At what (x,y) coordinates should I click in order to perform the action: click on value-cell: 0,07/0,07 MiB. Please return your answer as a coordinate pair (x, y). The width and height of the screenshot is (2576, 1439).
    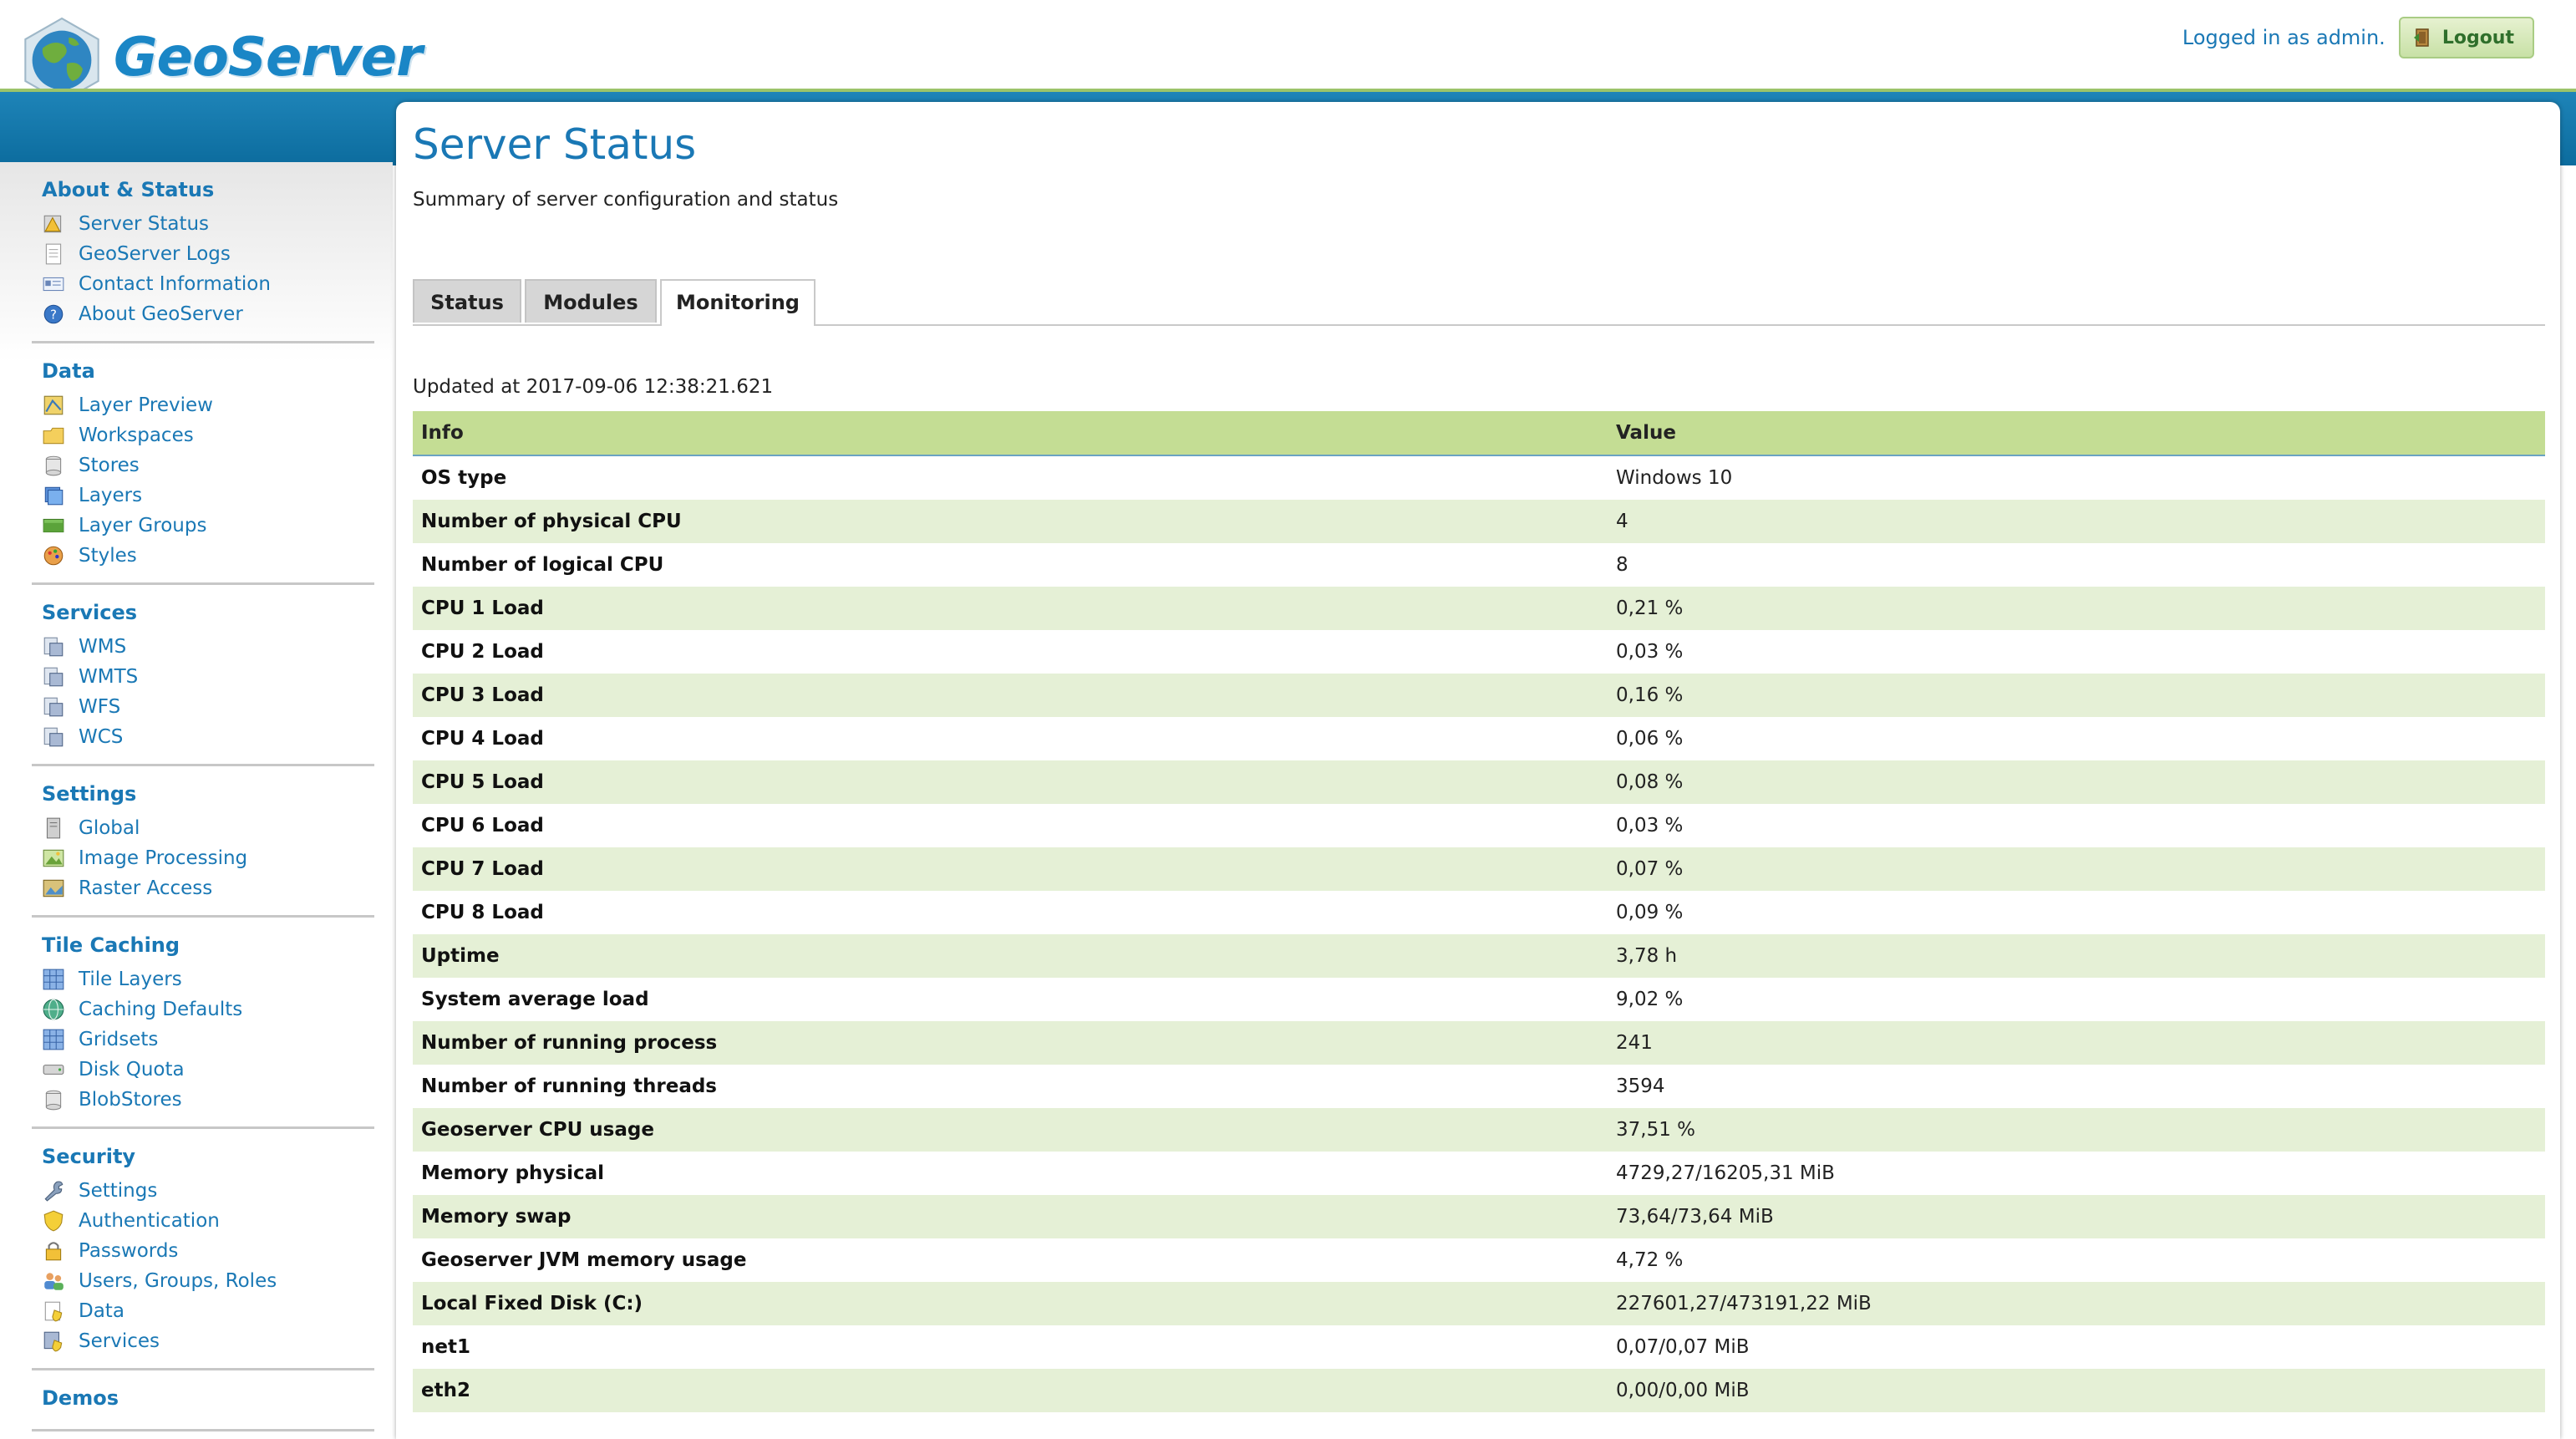
    Looking at the image, I should click on (1683, 1347).